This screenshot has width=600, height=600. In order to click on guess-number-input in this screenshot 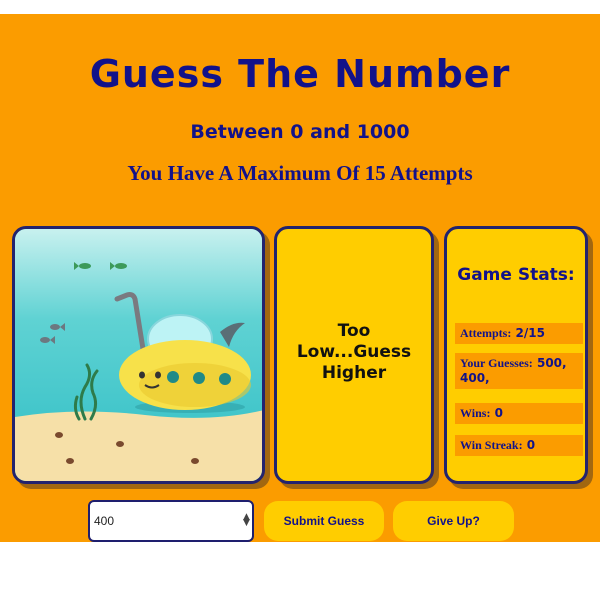, I will do `click(171, 521)`.